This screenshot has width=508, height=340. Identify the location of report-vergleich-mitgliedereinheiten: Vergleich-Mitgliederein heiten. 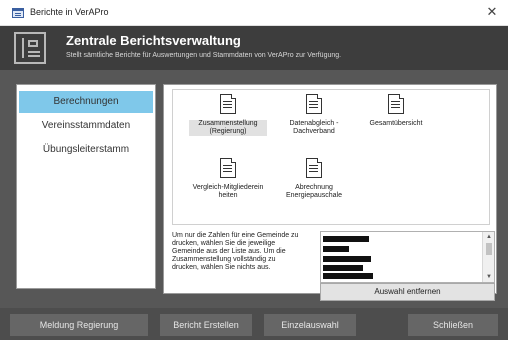
(228, 188).